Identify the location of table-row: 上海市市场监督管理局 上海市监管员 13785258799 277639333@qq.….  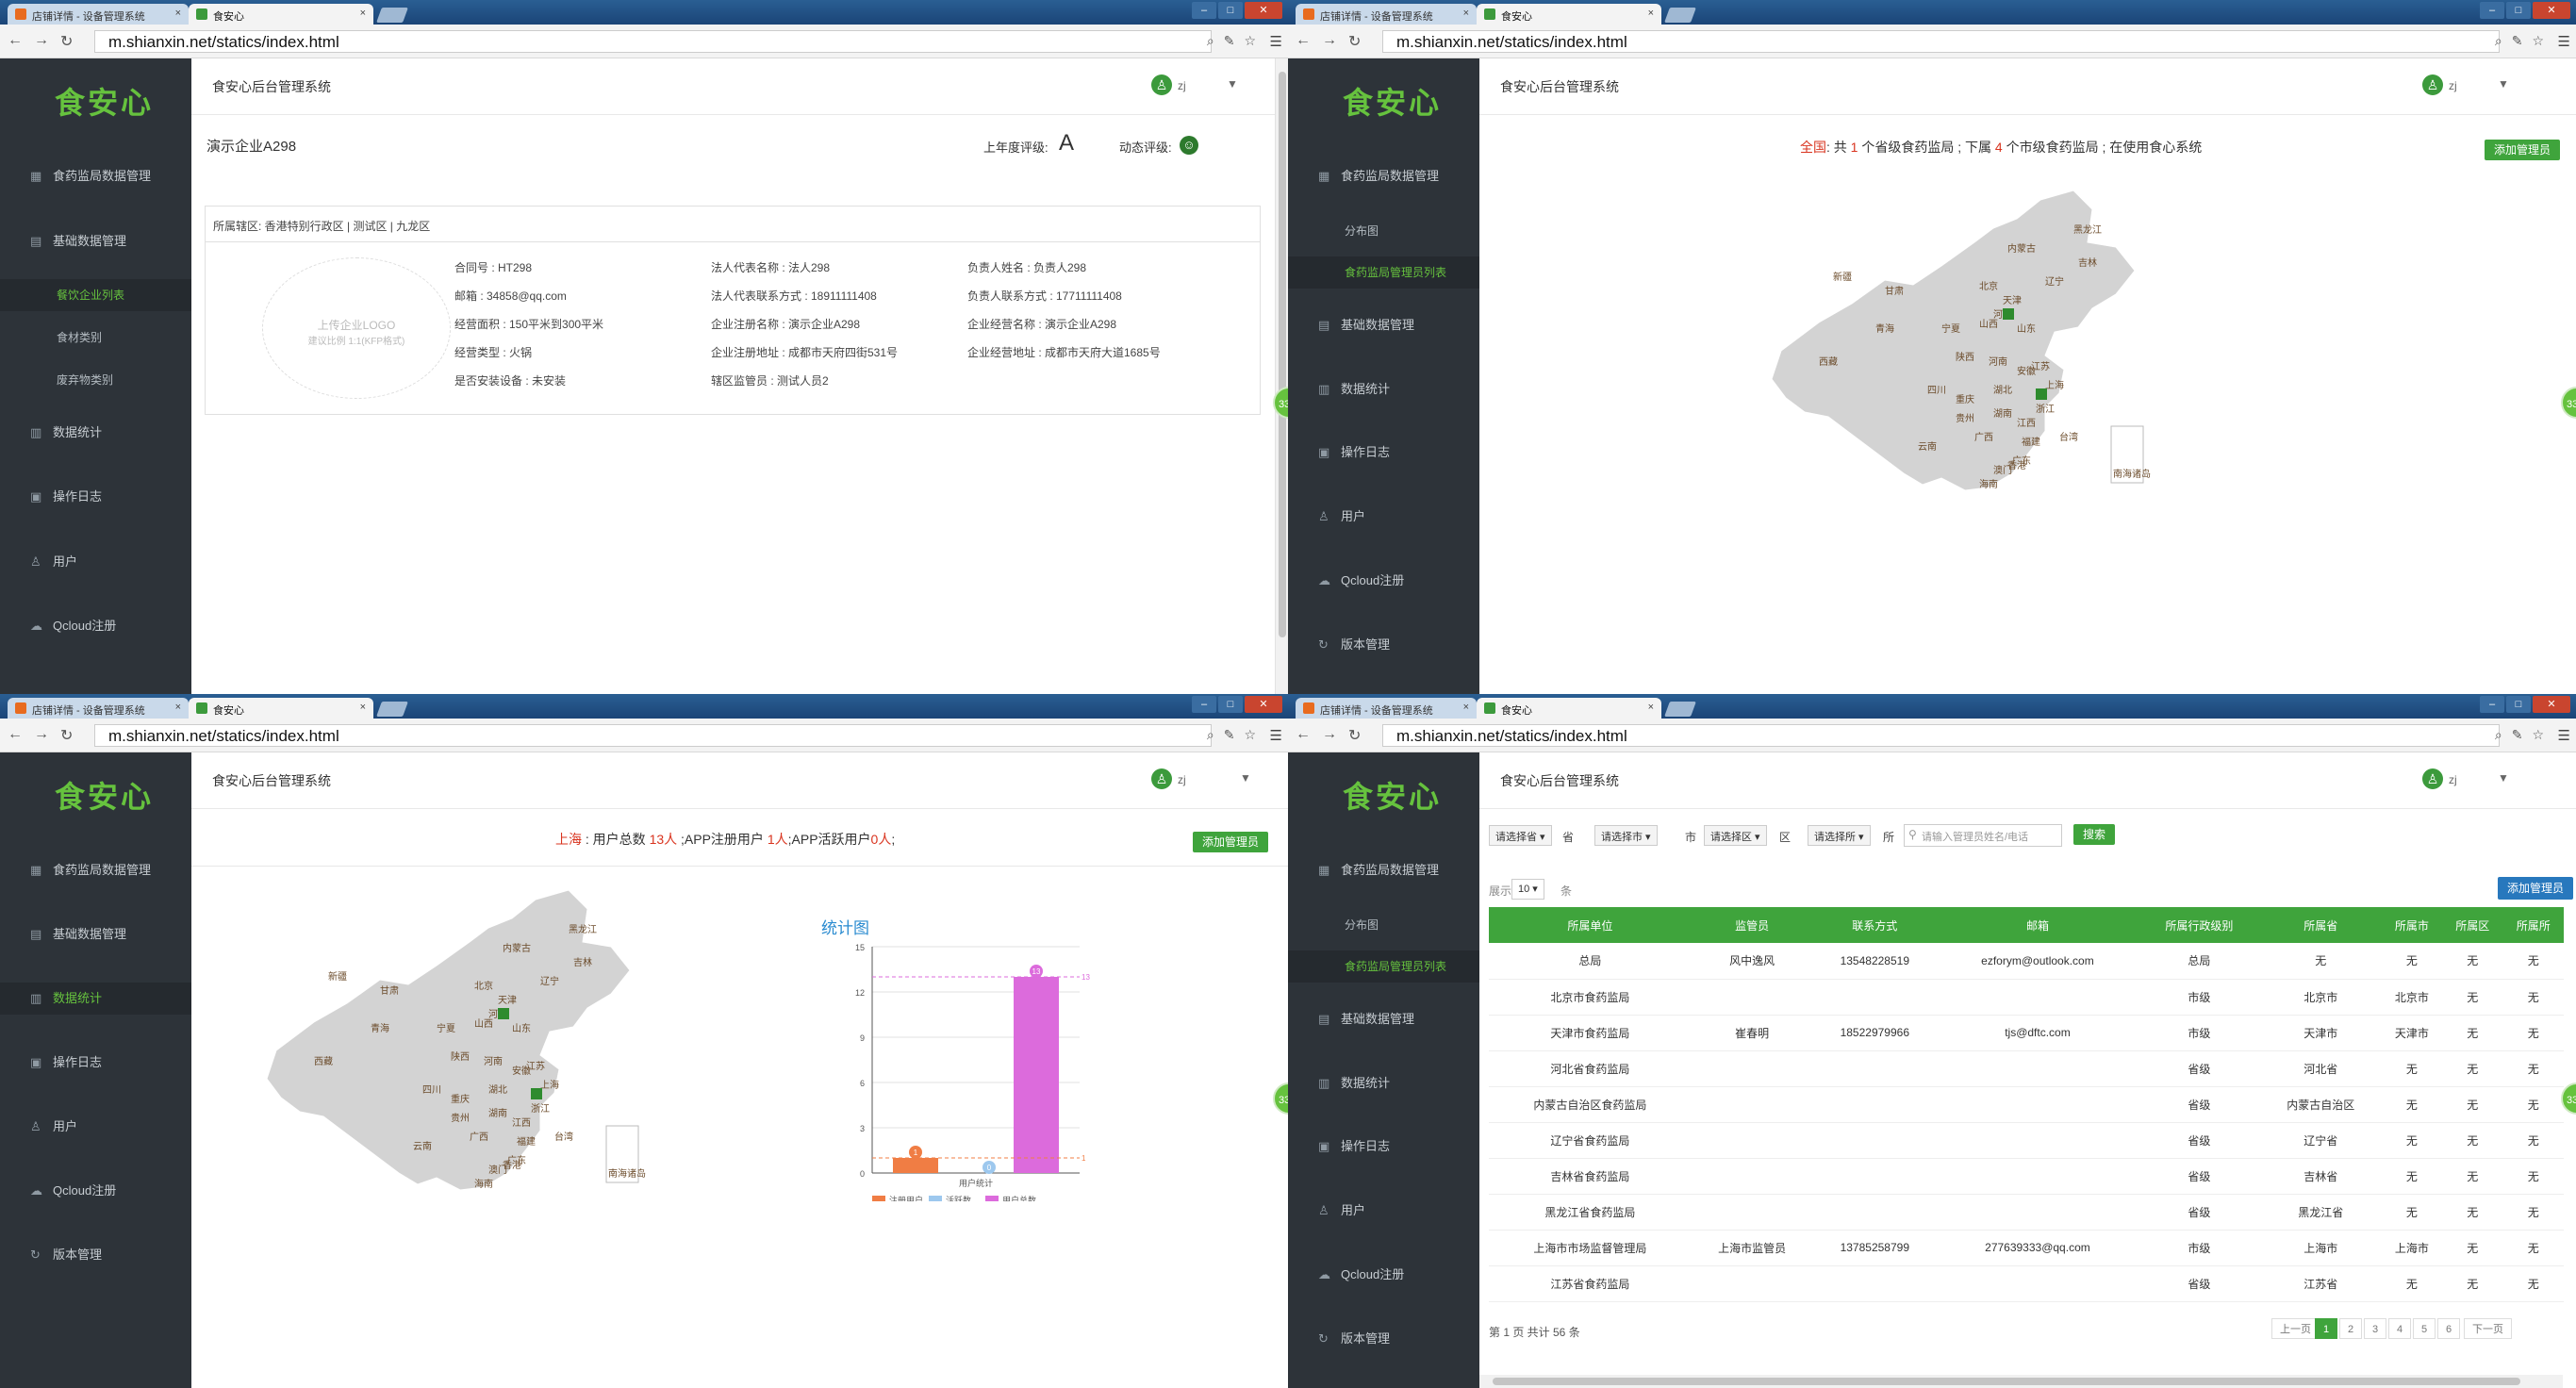
(2026, 1248).